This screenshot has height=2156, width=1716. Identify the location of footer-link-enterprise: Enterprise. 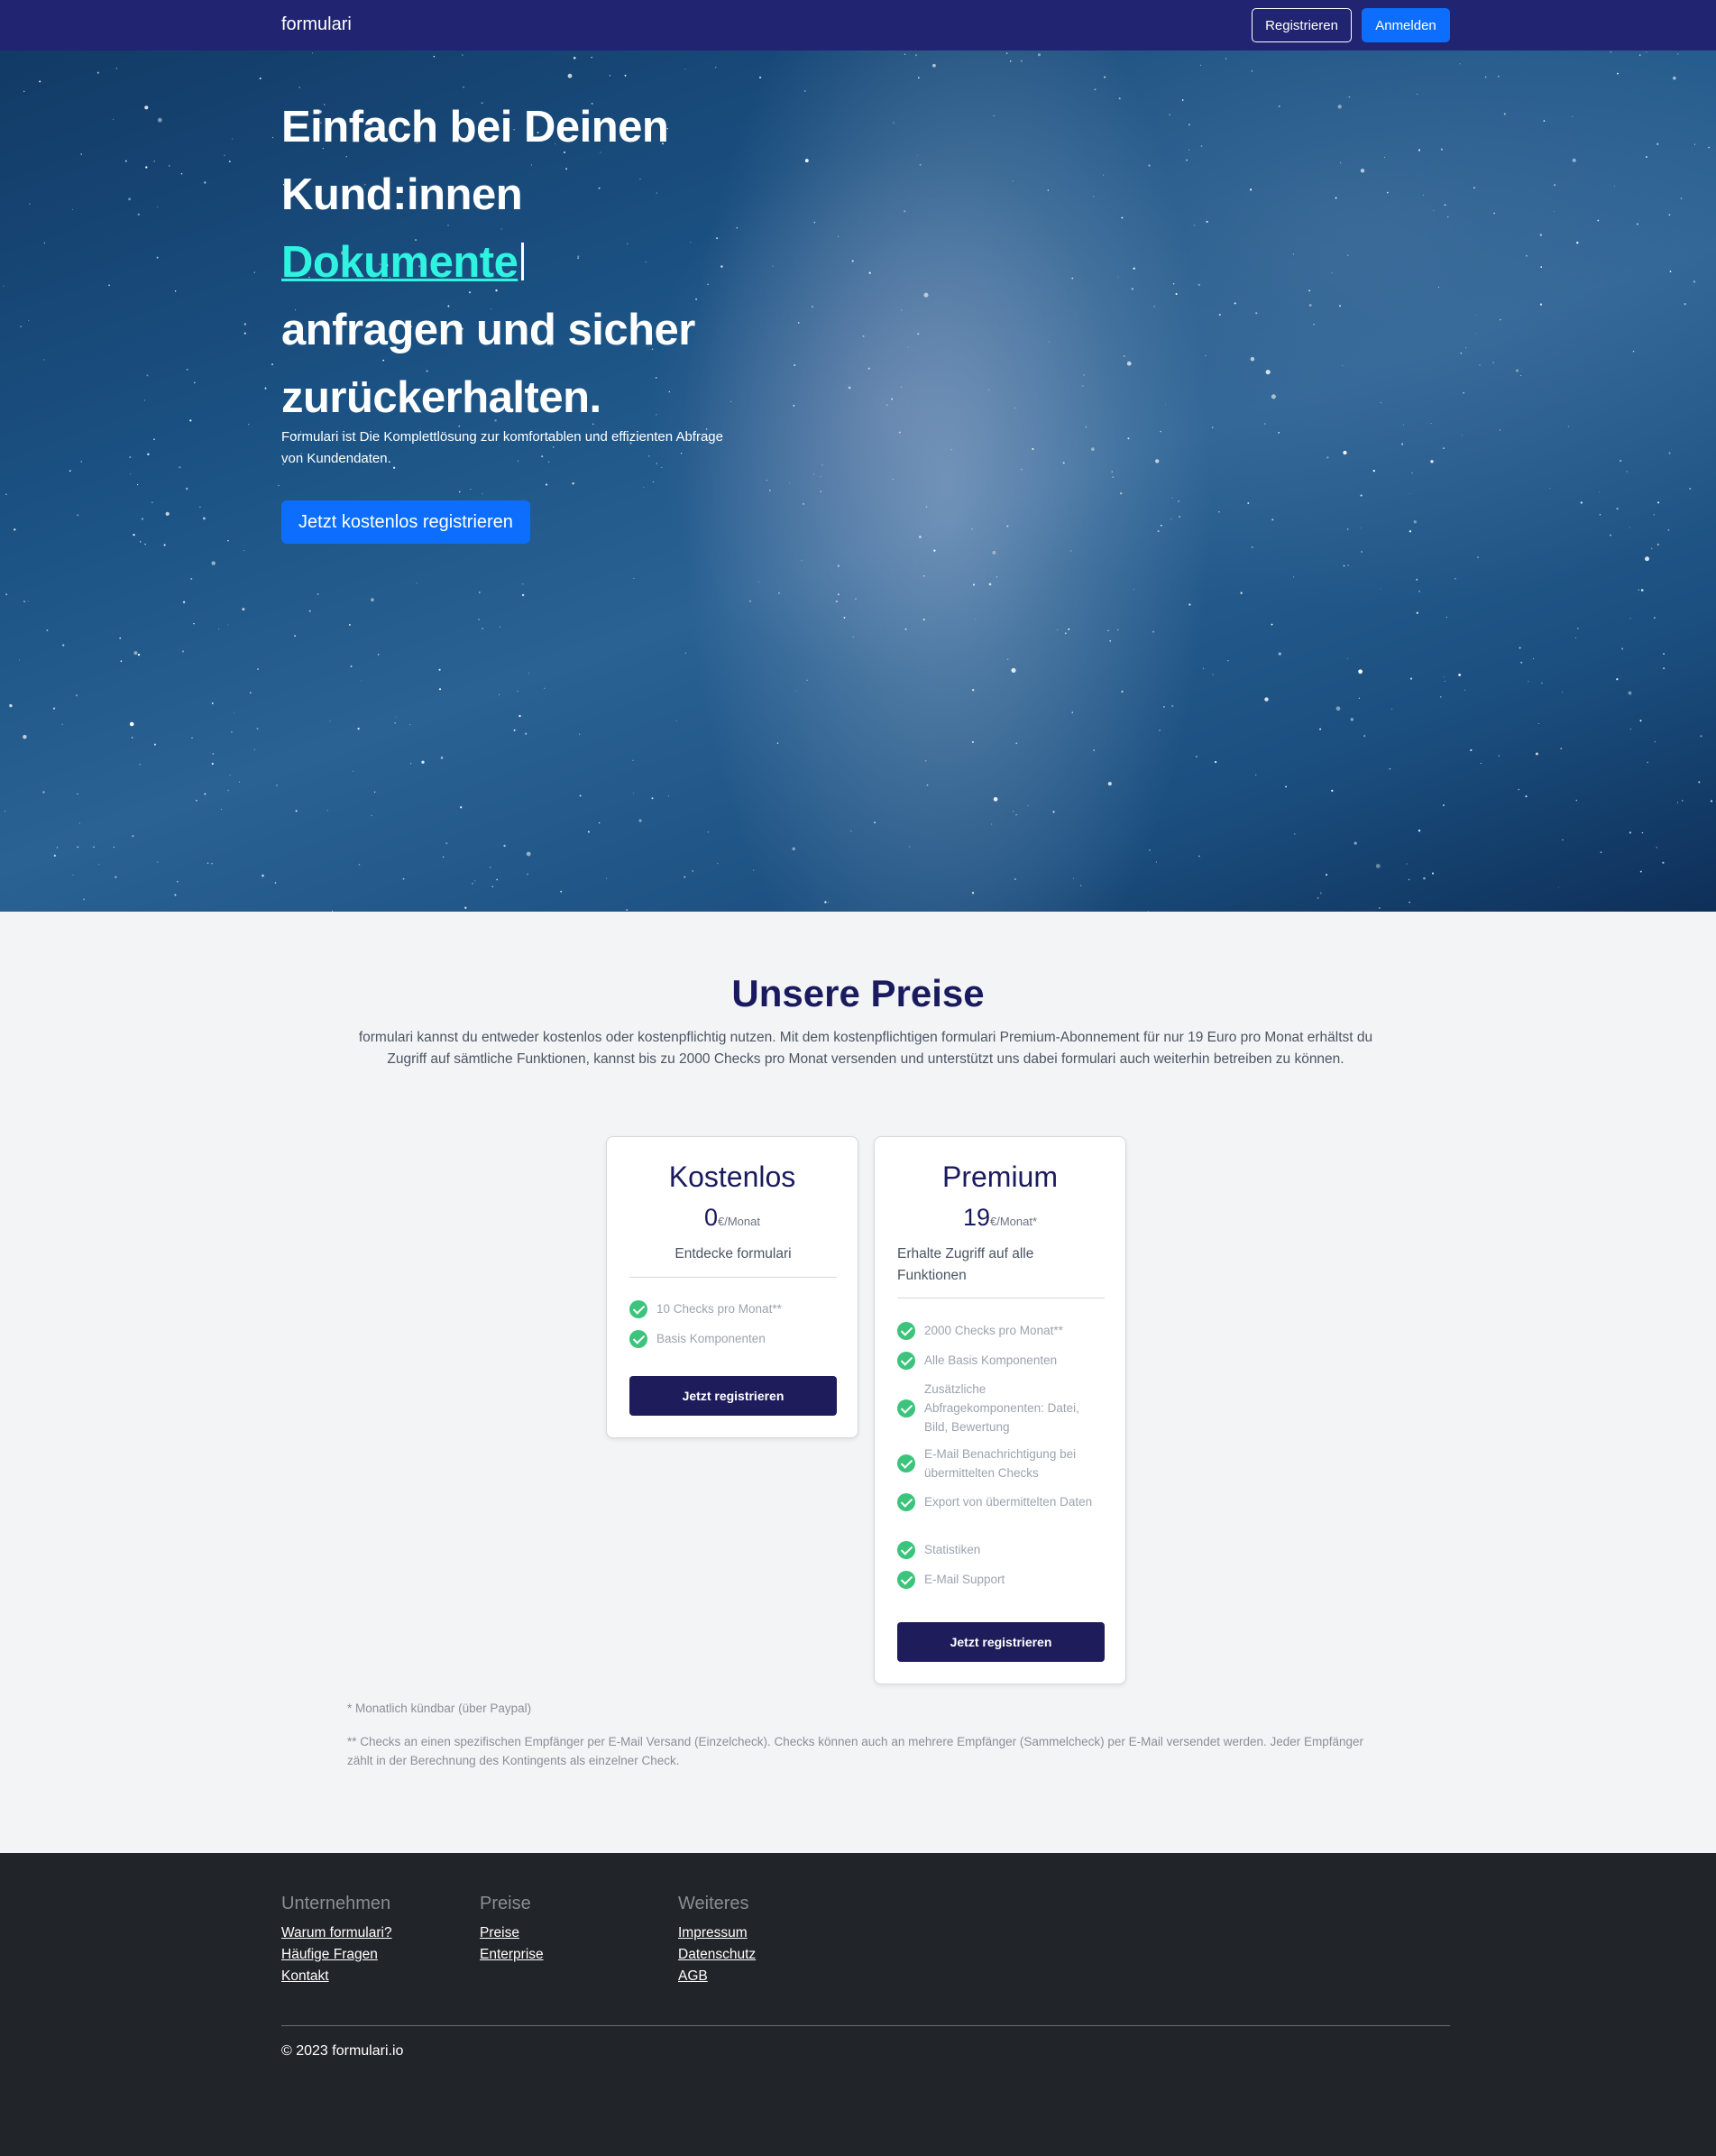
(512, 1955).